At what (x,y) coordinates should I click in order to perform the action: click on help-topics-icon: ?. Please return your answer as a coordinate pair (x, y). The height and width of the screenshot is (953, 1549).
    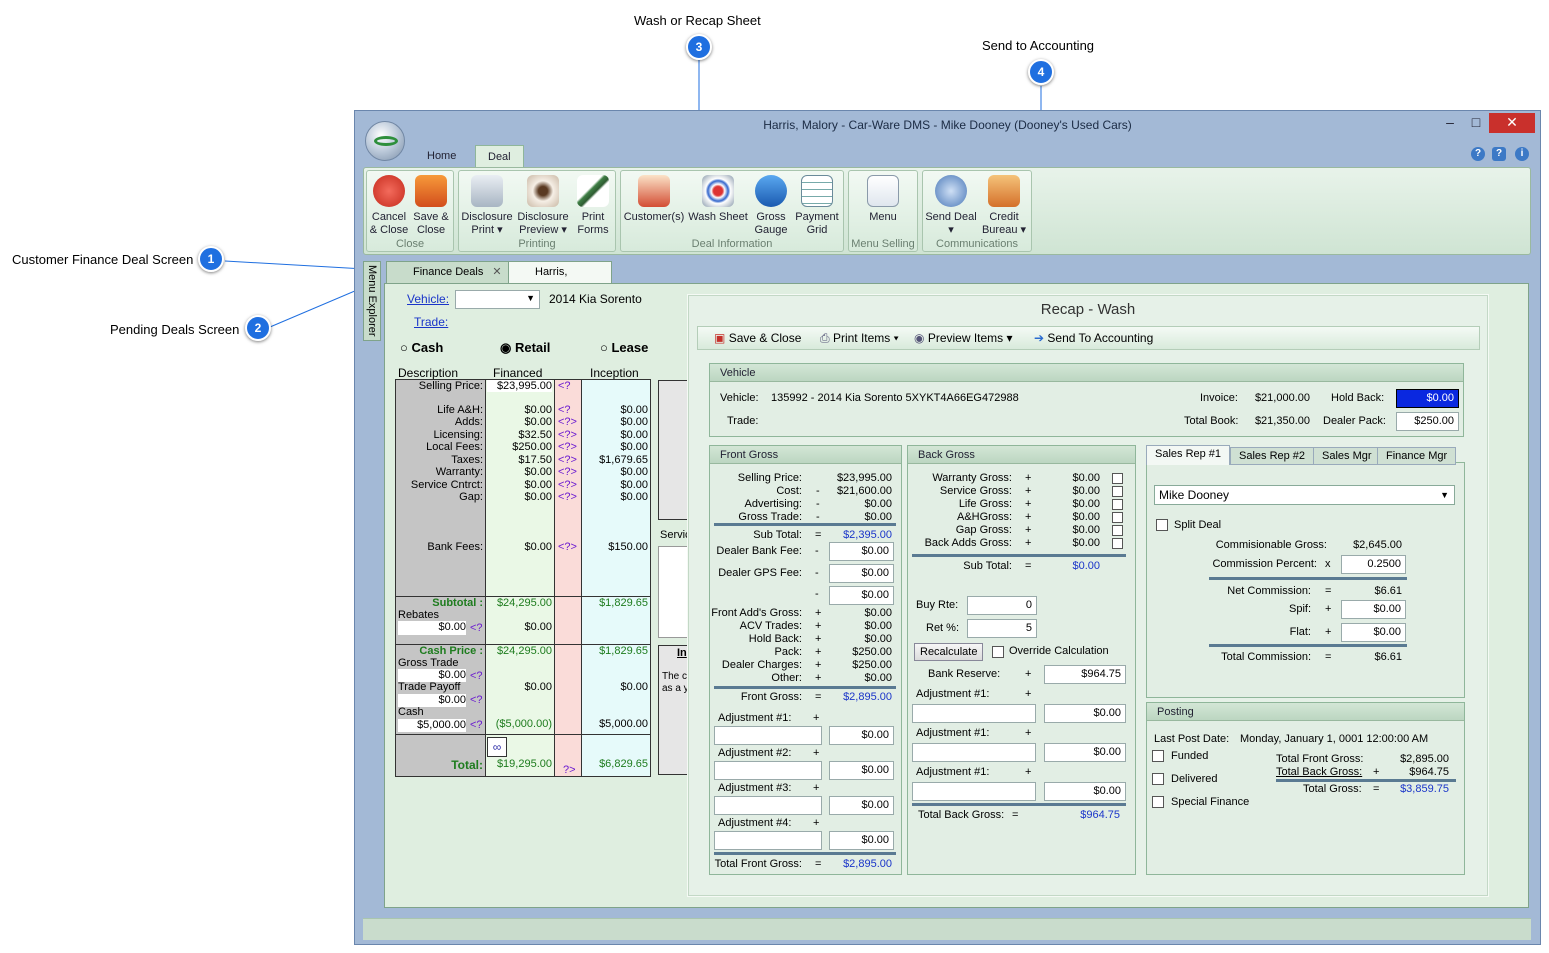
    Looking at the image, I should click on (1499, 154).